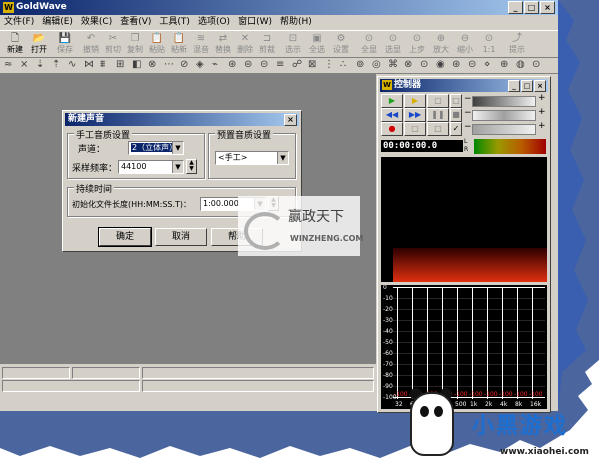 This screenshot has height=464, width=599. Describe the element at coordinates (245, 44) in the screenshot. I see `toolbar-button-10: ✕ 删除` at that location.